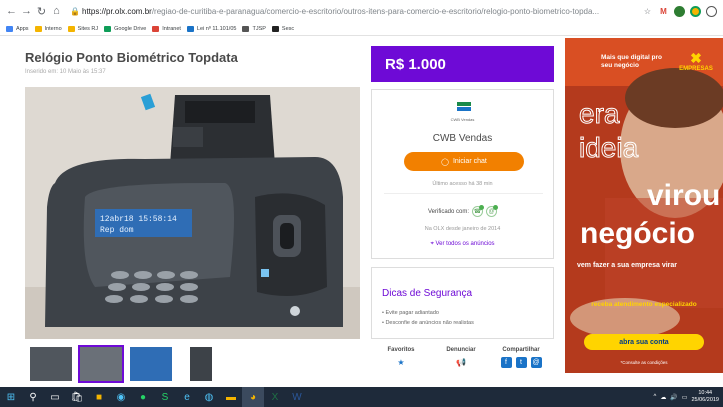 This screenshot has width=723, height=407. I want to click on email-verified-icon: @, so click(492, 211).